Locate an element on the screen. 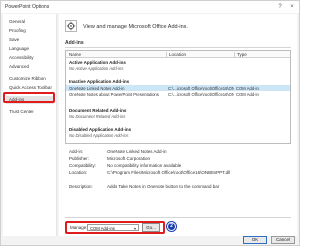  manage-select: COM Add-ins ▾ is located at coordinates (113, 227).